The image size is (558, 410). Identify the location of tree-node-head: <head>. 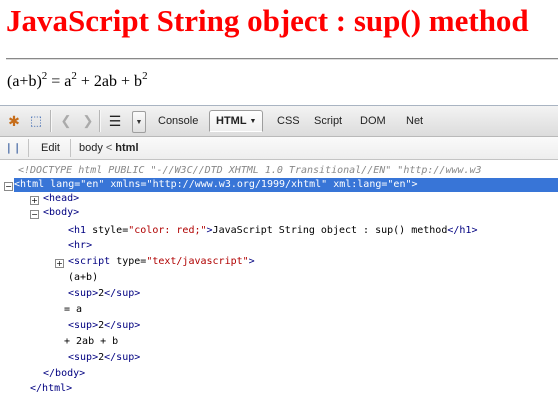
(300, 199).